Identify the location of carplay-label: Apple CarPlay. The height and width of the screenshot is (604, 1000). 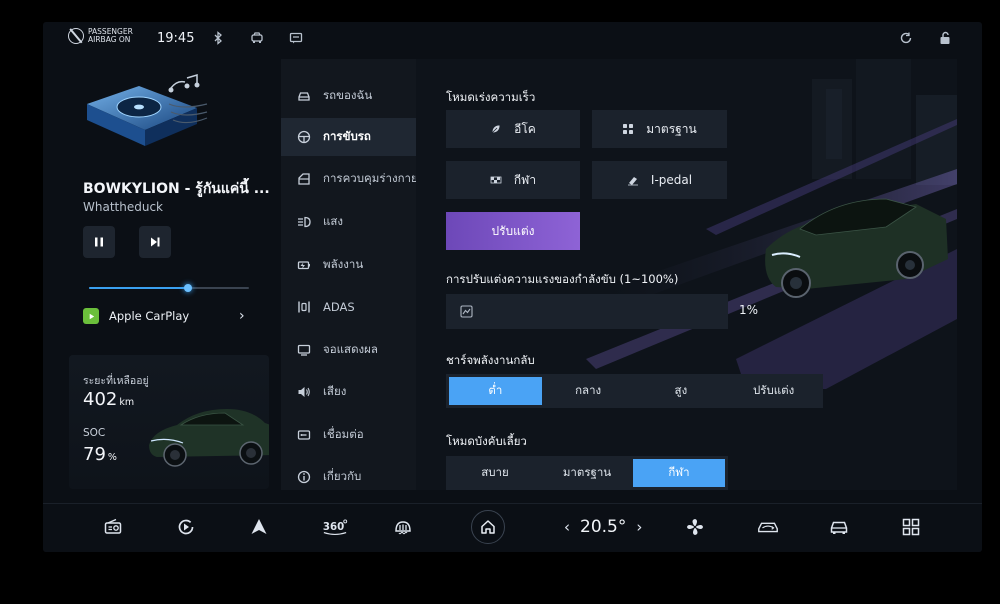
(149, 316).